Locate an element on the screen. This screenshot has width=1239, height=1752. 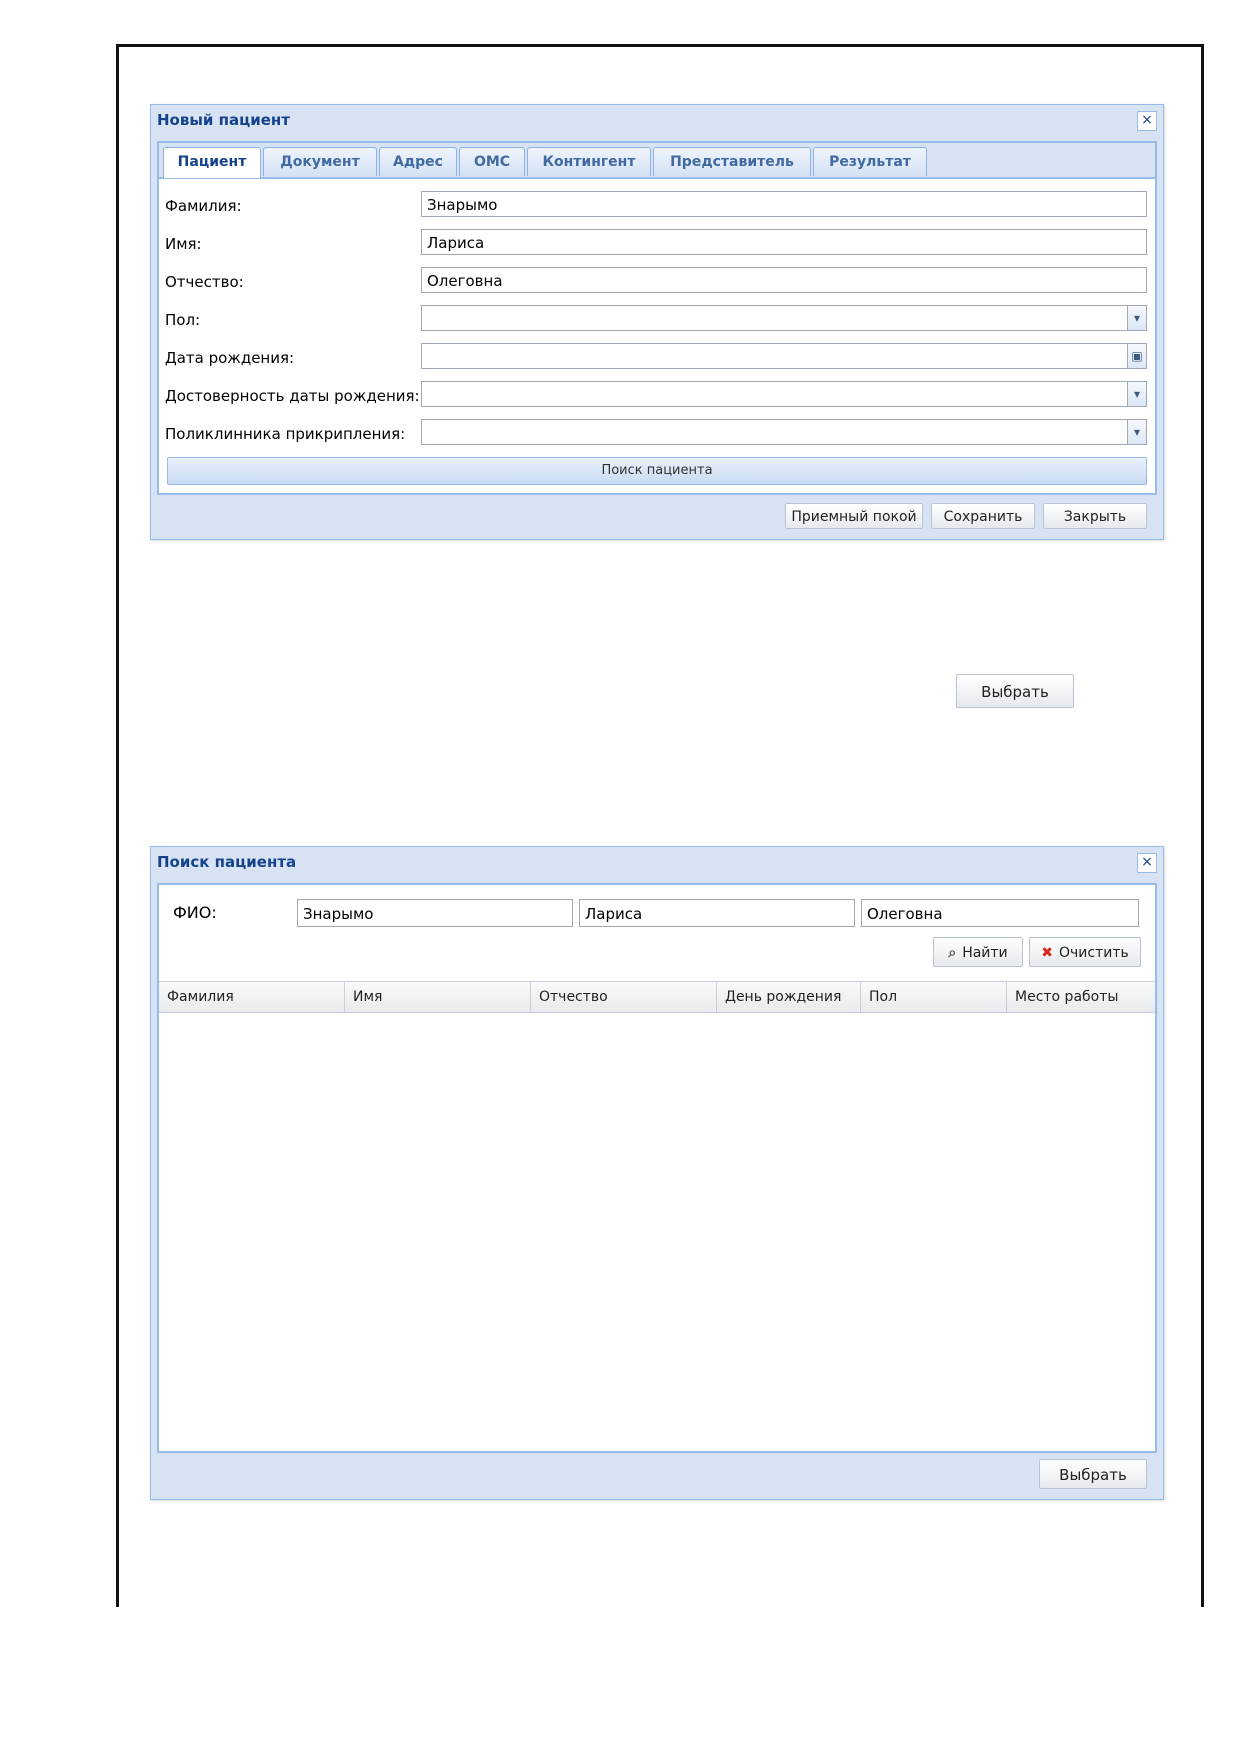
fio-last-name-field: Знарымо is located at coordinates (435, 913).